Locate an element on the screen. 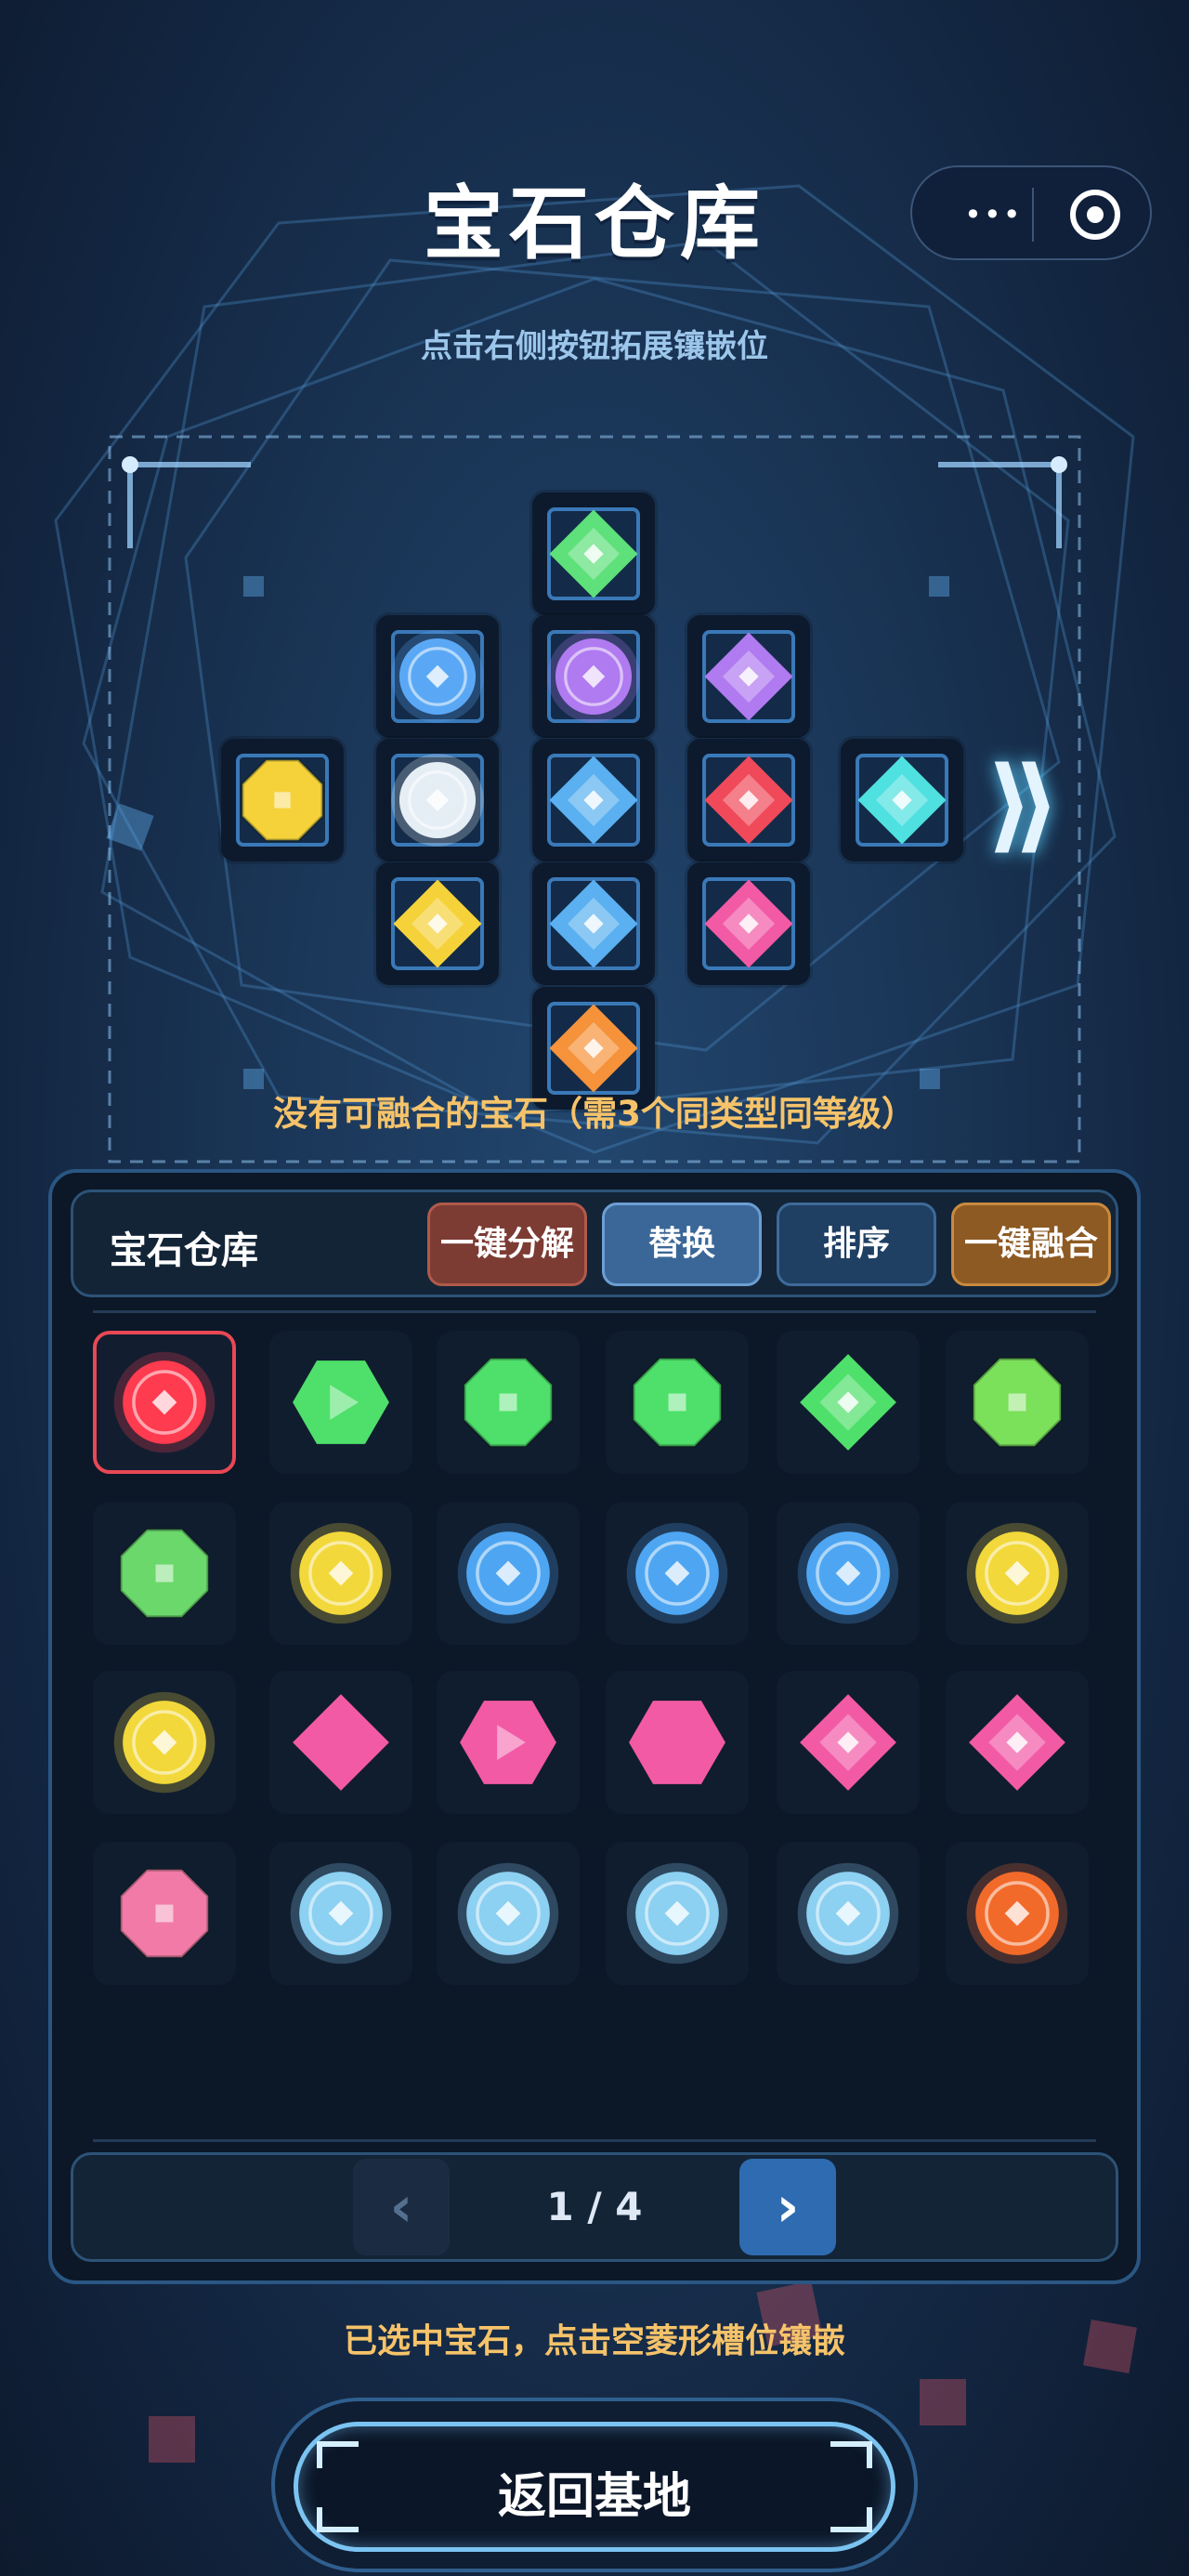 The width and height of the screenshot is (1189, 2576). chevron-left-icon: ‹ is located at coordinates (402, 2207).